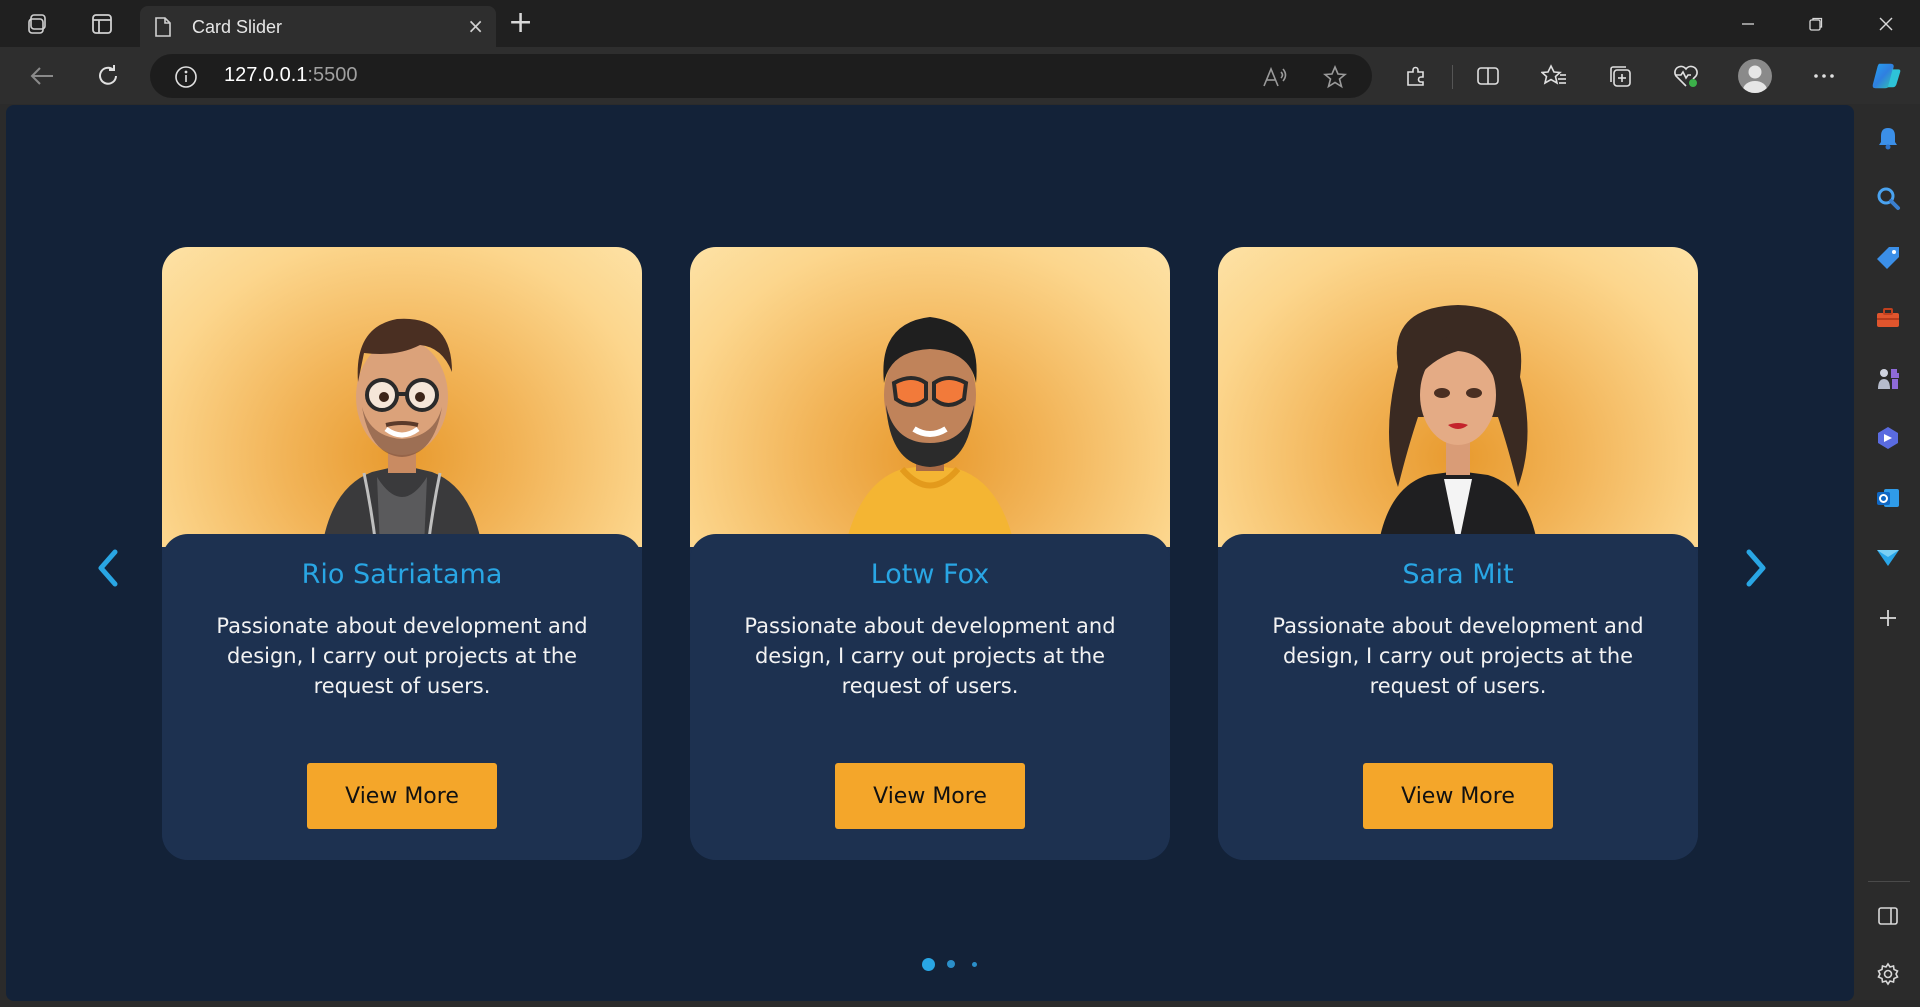  What do you see at coordinates (1755, 76) in the screenshot?
I see `profile-avatar-icon` at bounding box center [1755, 76].